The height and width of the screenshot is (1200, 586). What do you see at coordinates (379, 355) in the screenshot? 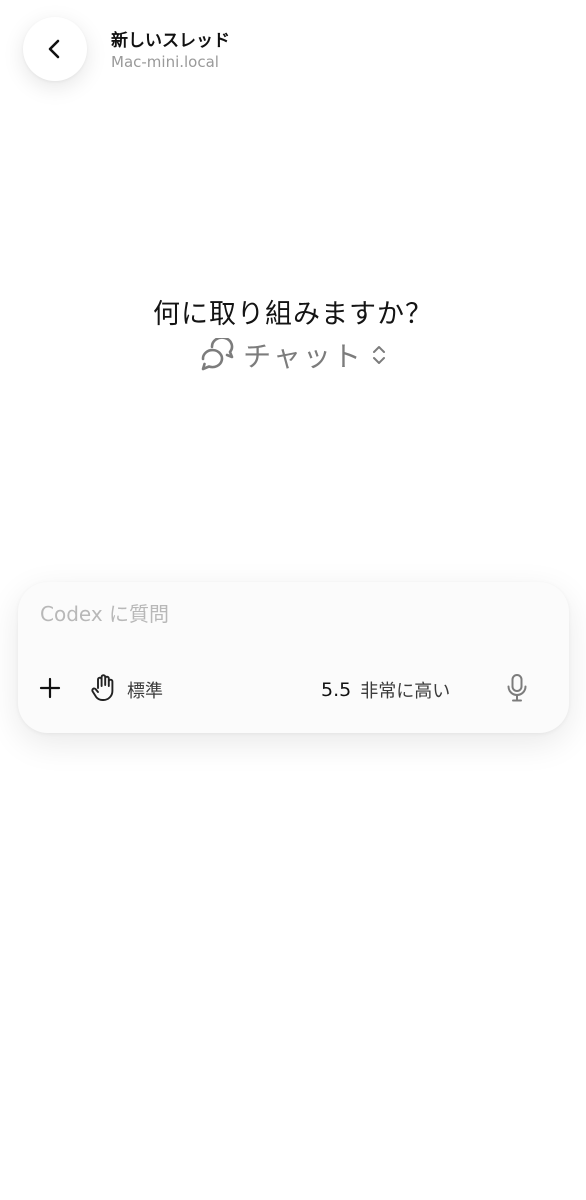
I see `chevron-up-down-icon` at bounding box center [379, 355].